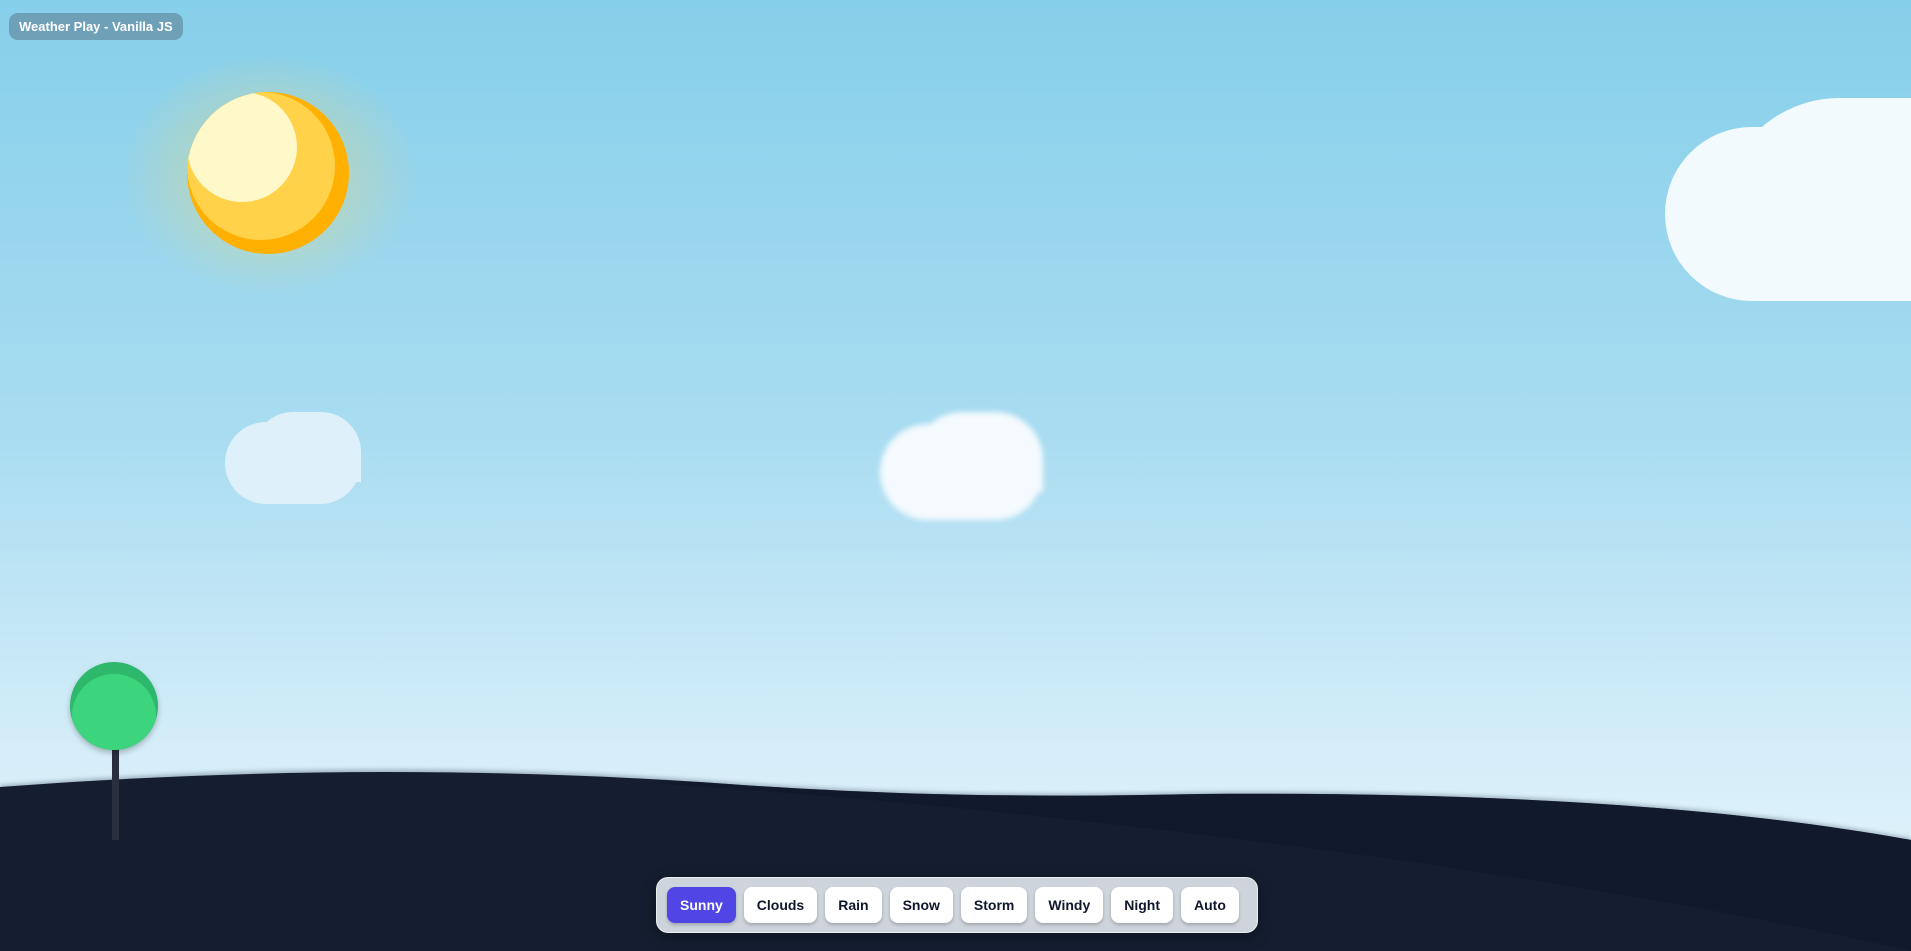 Image resolution: width=1911 pixels, height=951 pixels. I want to click on tree-trunk, so click(115, 790).